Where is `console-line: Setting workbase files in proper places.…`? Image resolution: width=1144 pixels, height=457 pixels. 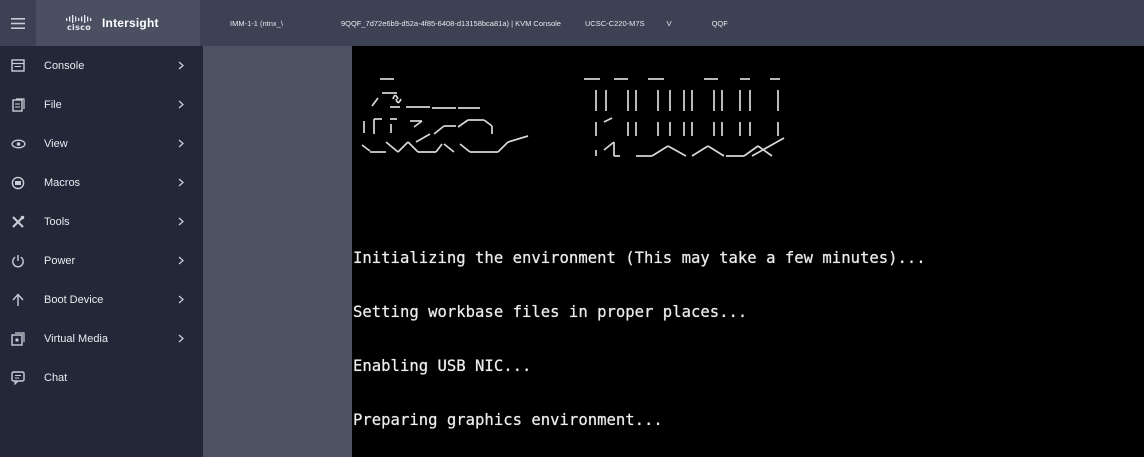 console-line: Setting workbase files in proper places.… is located at coordinates (550, 312).